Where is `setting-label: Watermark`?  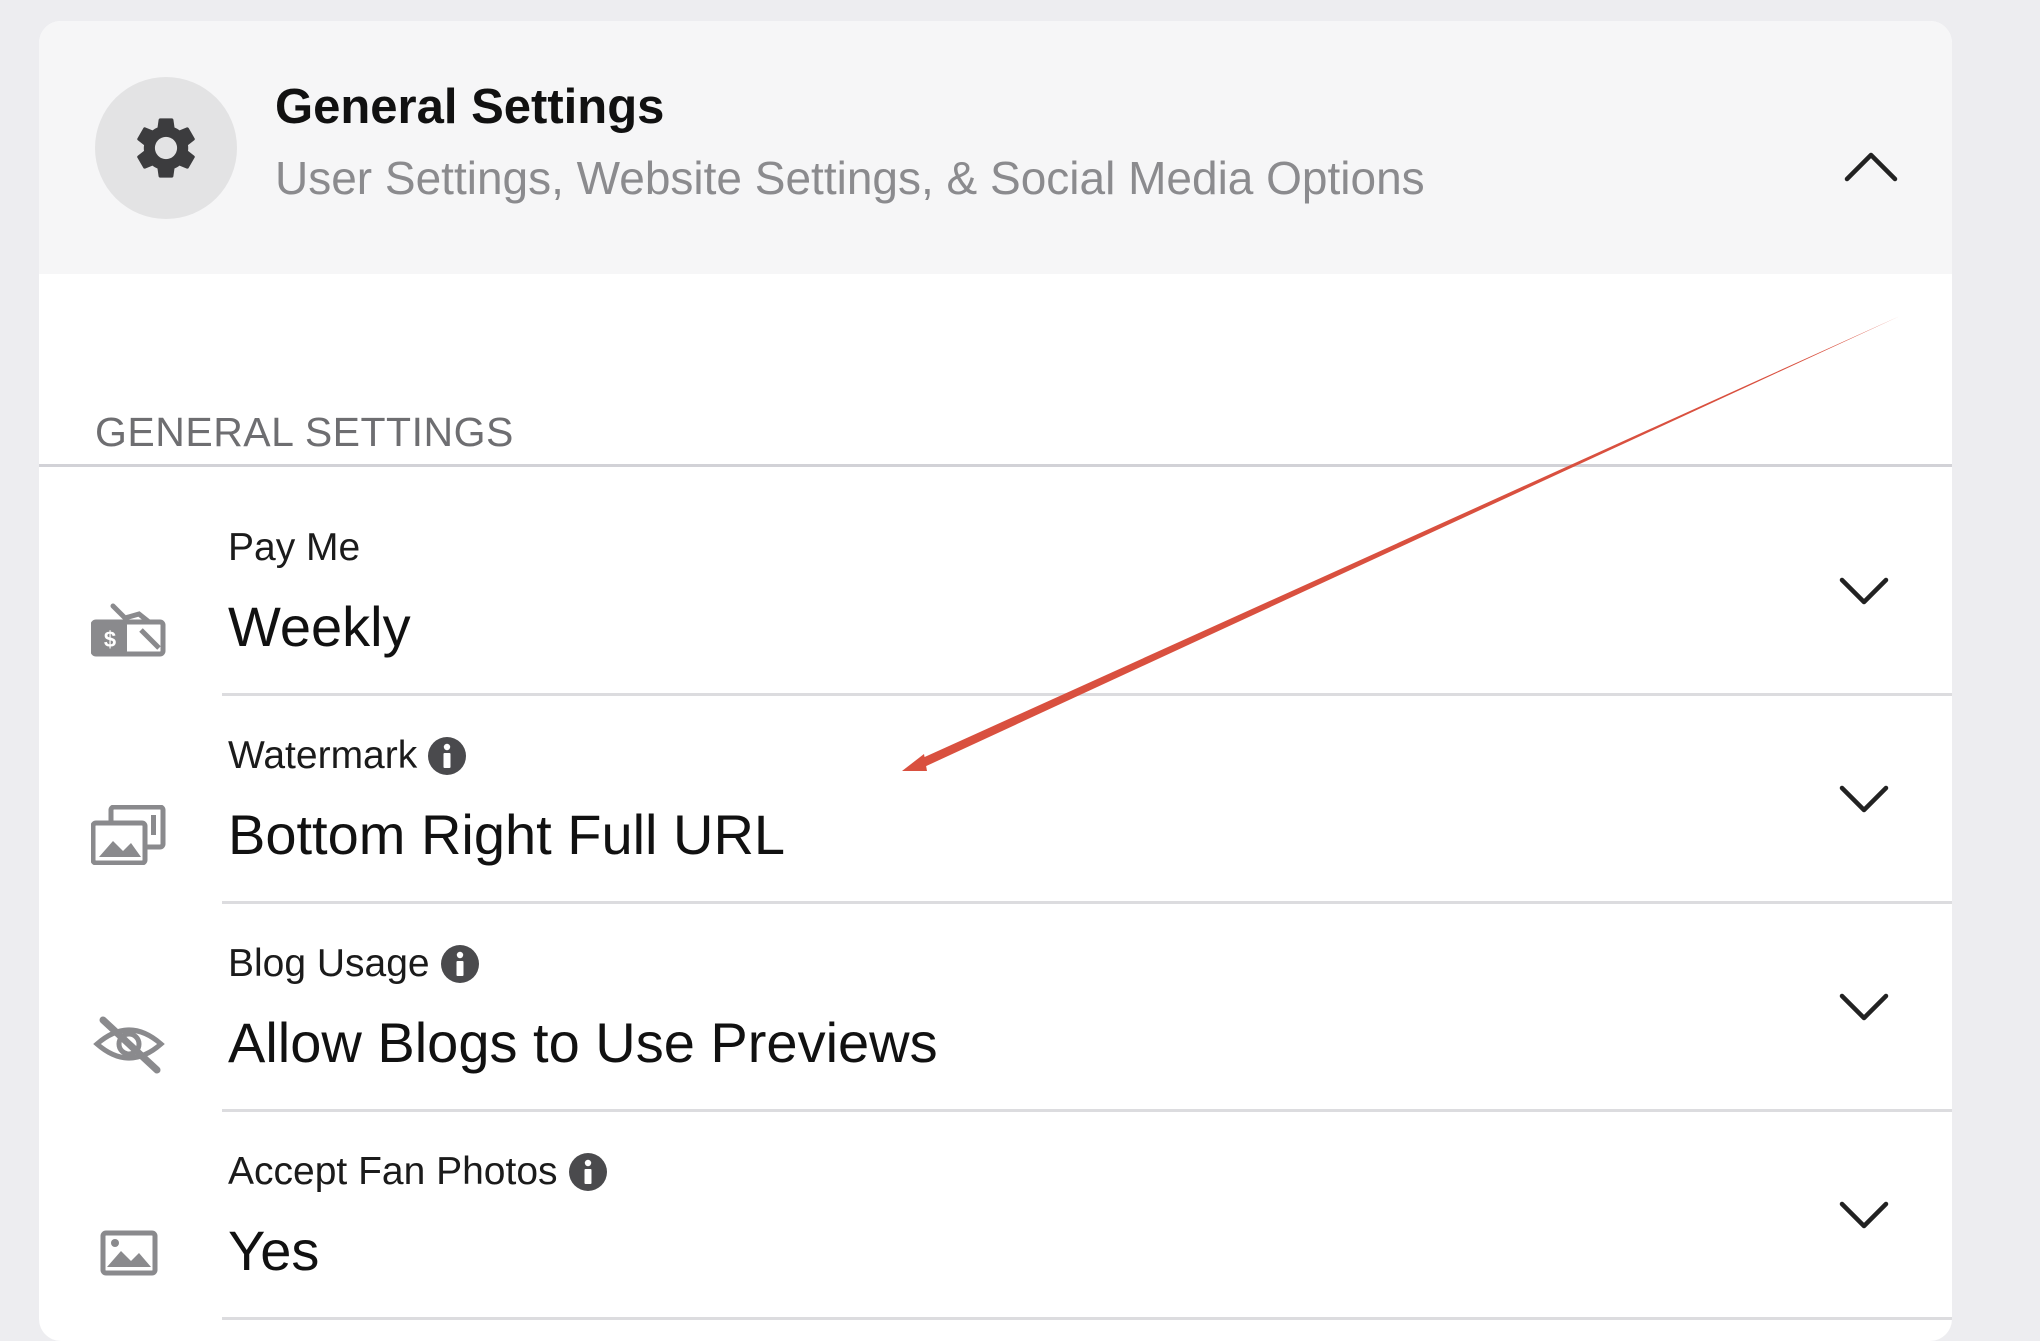
setting-label: Watermark is located at coordinates (347, 756).